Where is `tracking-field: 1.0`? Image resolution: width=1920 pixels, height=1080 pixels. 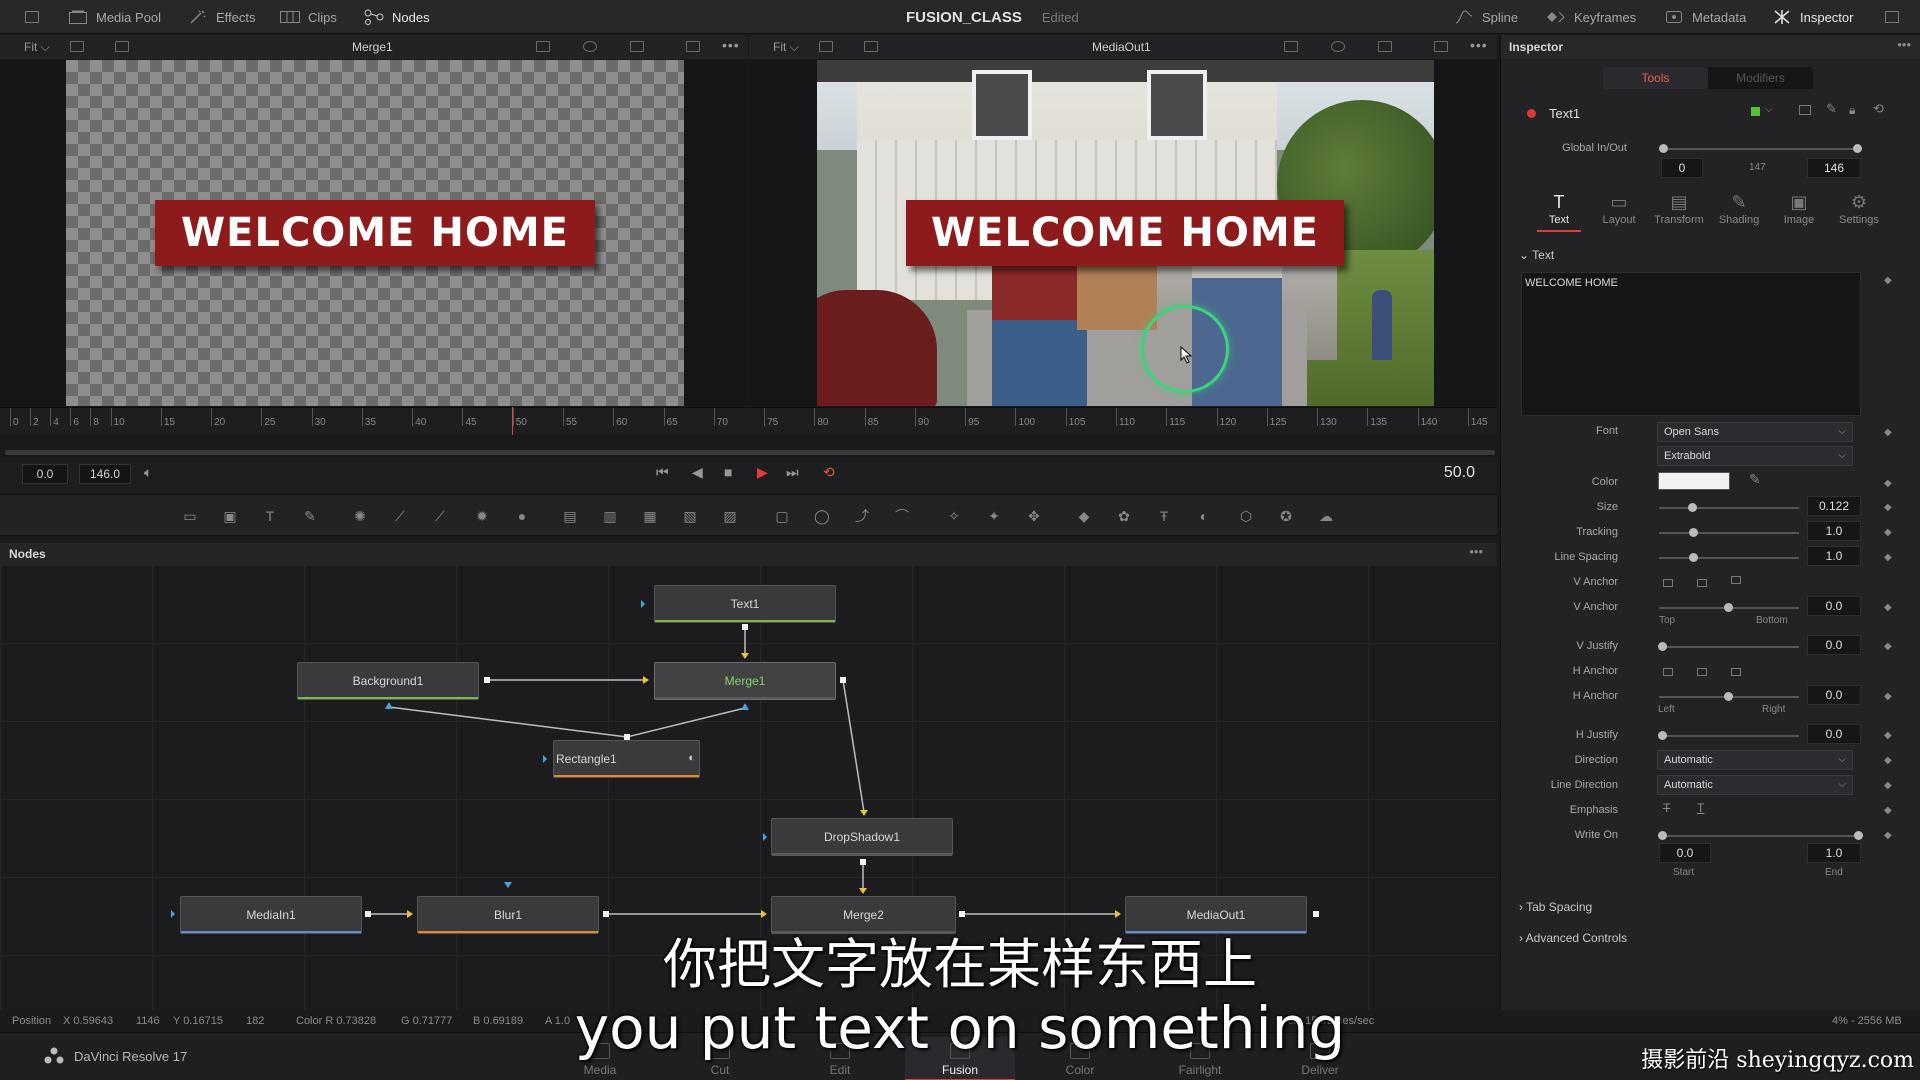 tracking-field: 1.0 is located at coordinates (1834, 531).